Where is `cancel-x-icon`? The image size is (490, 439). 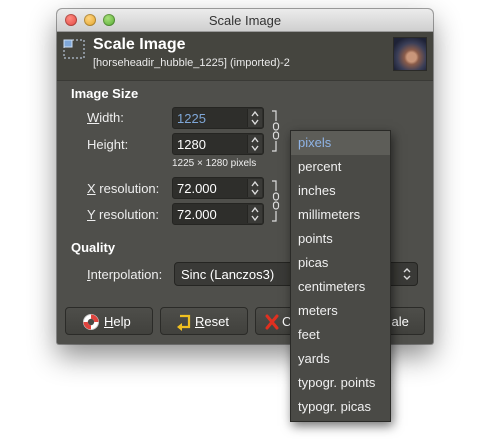 cancel-x-icon is located at coordinates (272, 322).